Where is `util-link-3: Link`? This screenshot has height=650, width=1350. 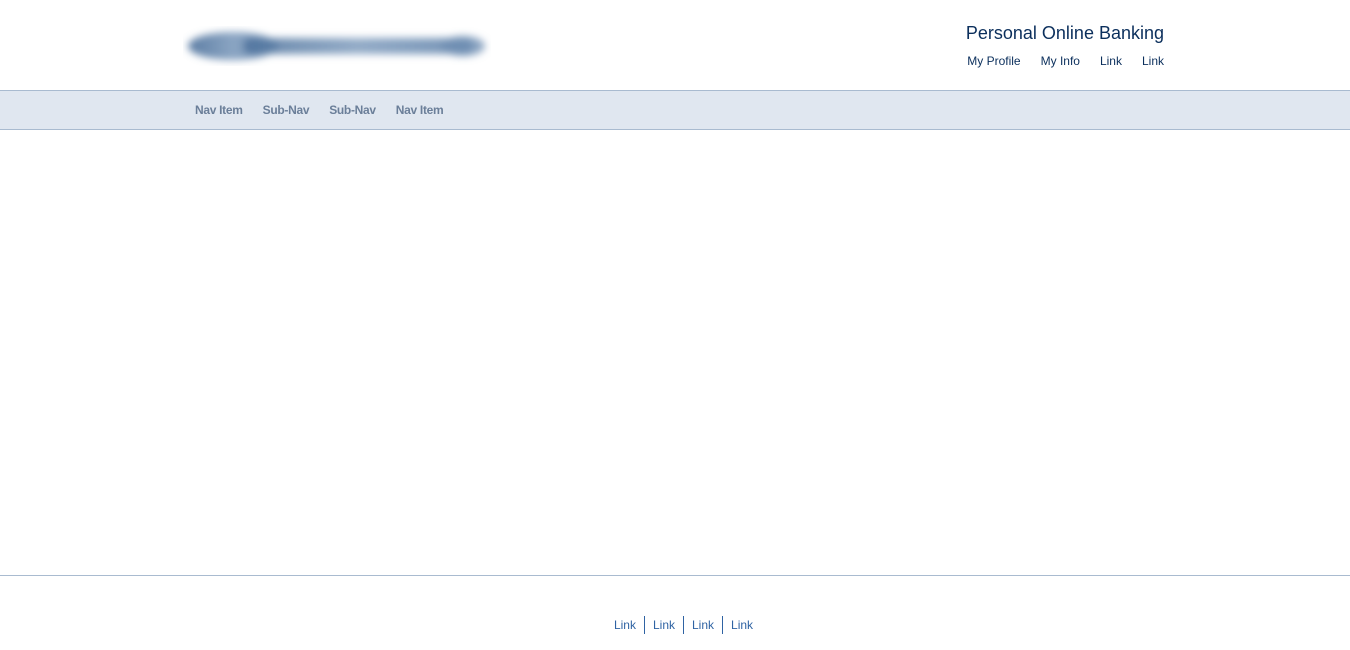
util-link-3: Link is located at coordinates (1111, 61).